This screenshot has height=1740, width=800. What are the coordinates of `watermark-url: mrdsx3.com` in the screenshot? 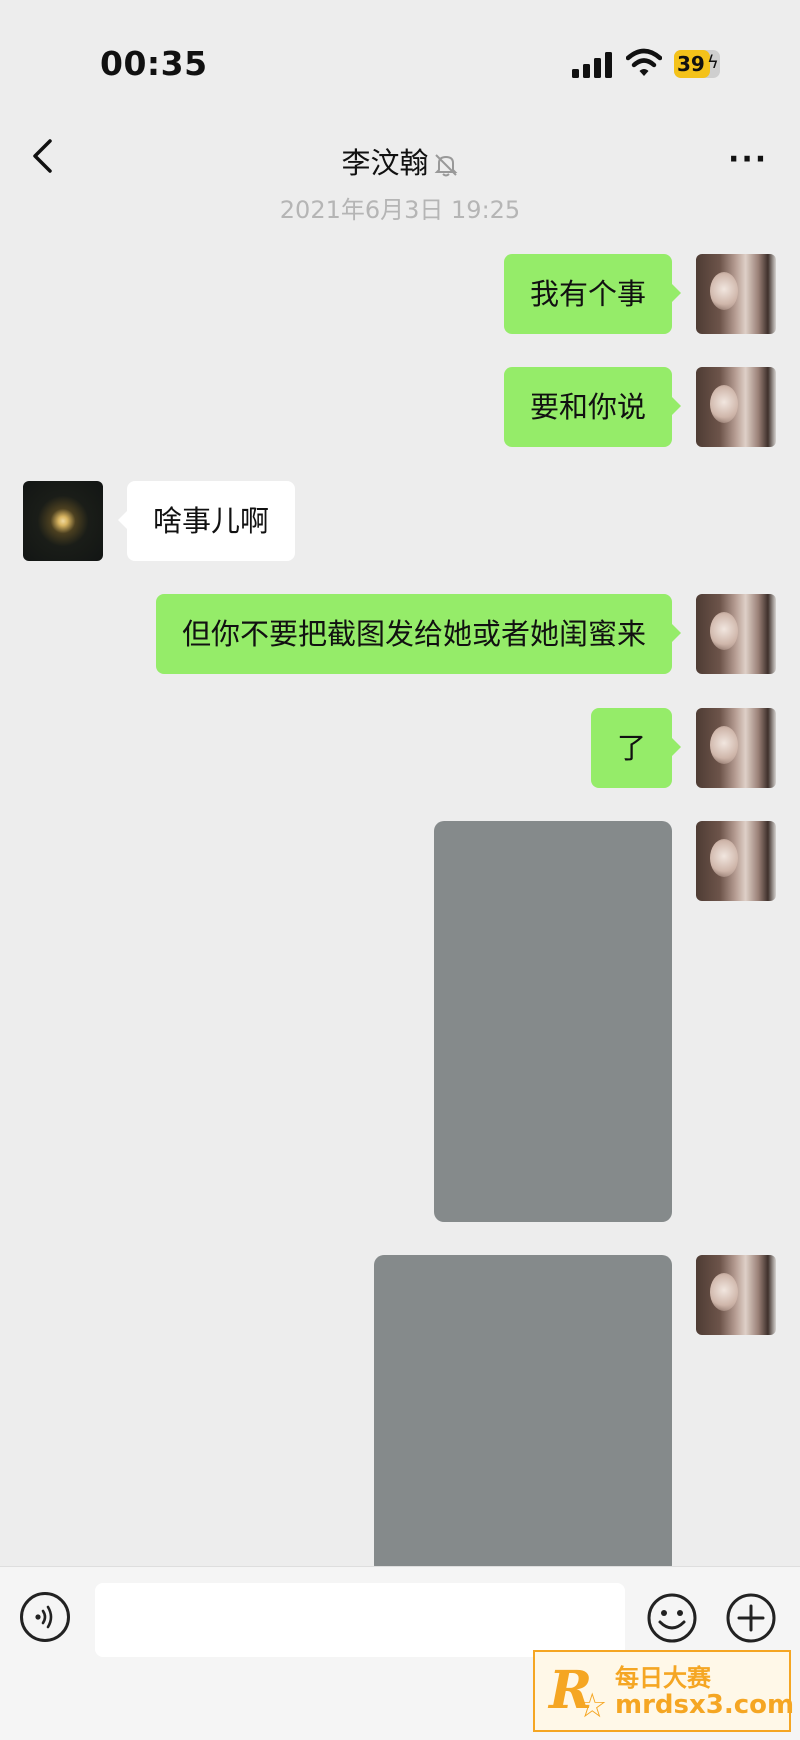 It's located at (705, 1705).